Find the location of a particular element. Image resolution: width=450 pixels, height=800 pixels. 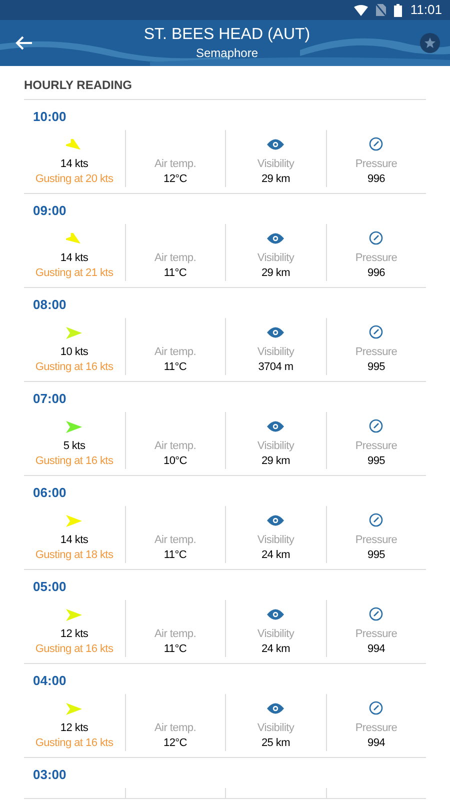

reading-time: 10:00 is located at coordinates (49, 117).